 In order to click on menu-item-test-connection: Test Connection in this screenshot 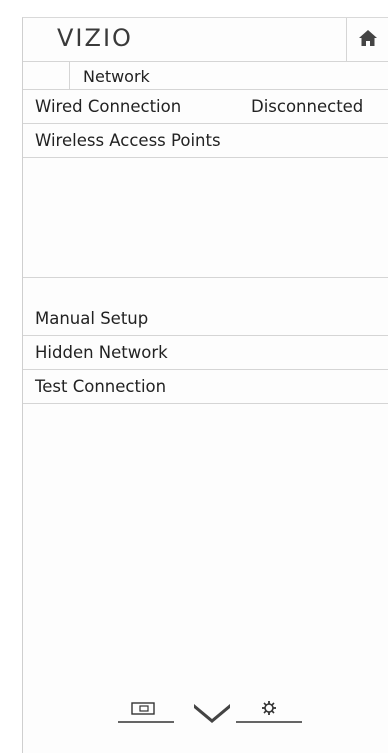, I will do `click(205, 387)`.